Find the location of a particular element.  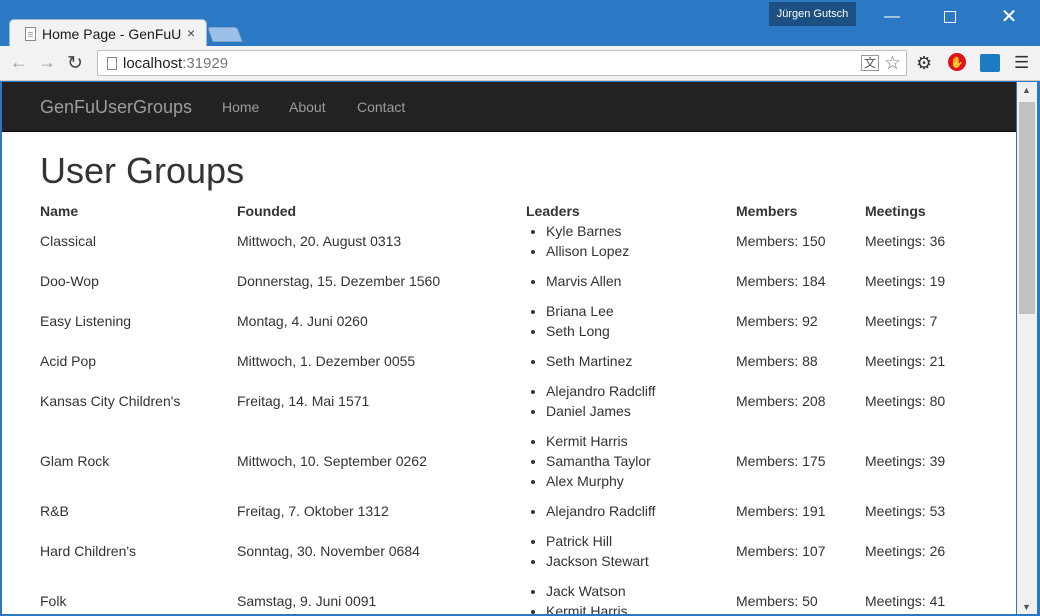

browser-tab-active: Home Page - GenFuUserGroups × is located at coordinates (108, 33).